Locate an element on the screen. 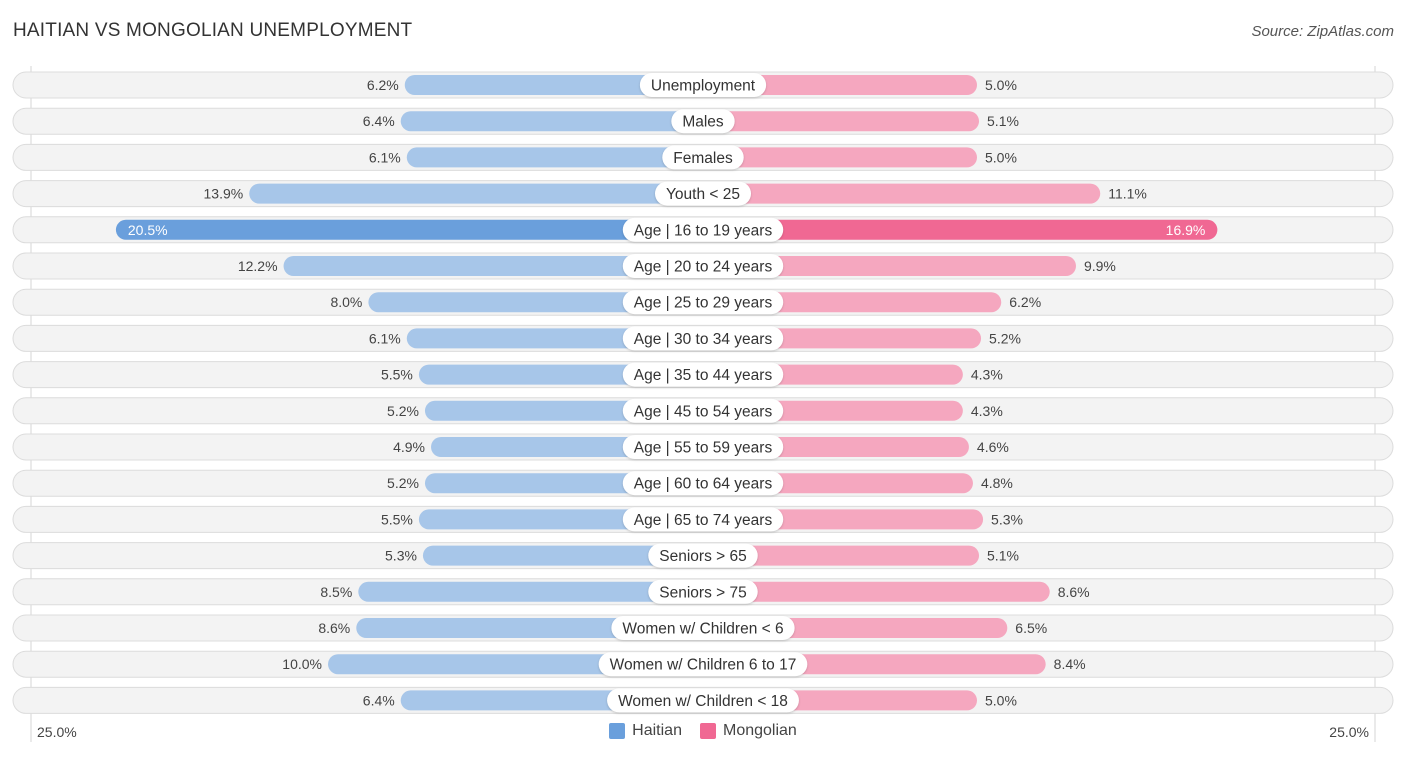  category-label: Age | 60 to 64 years is located at coordinates (703, 484).